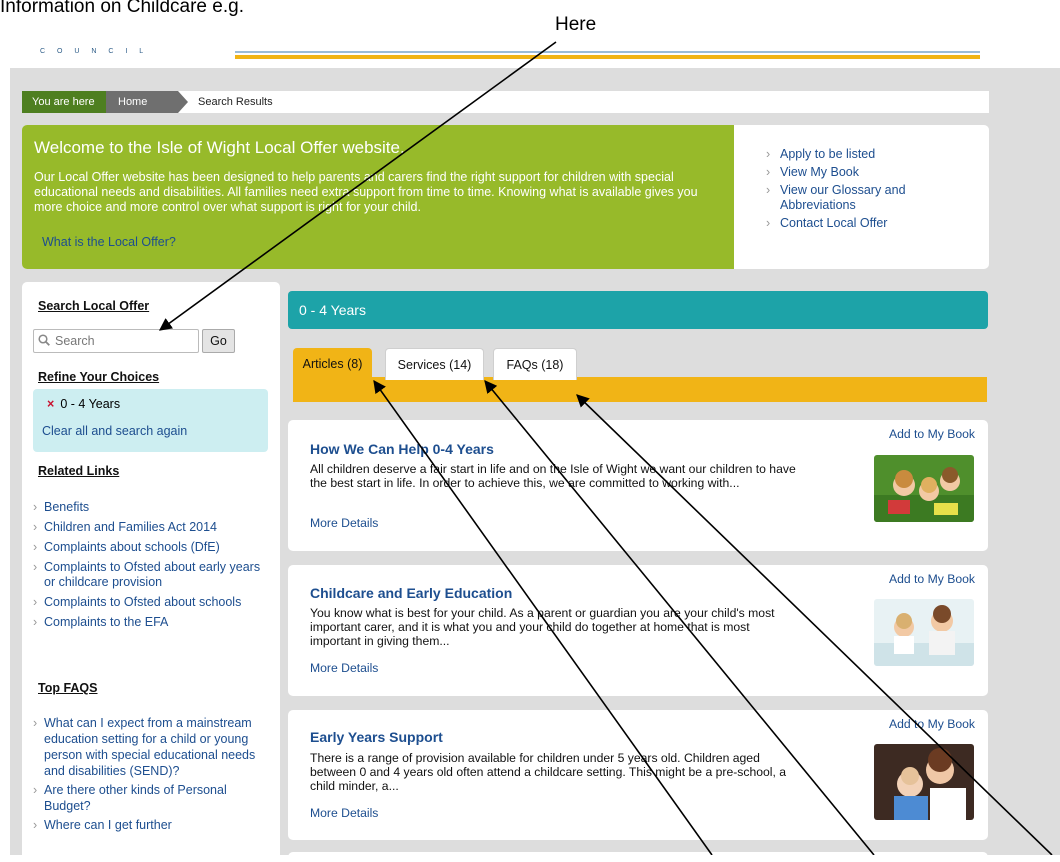 Image resolution: width=1060 pixels, height=862 pixels. I want to click on related-link-complaints-schools-dfe: Complaints about schools (DfE), so click(151, 547).